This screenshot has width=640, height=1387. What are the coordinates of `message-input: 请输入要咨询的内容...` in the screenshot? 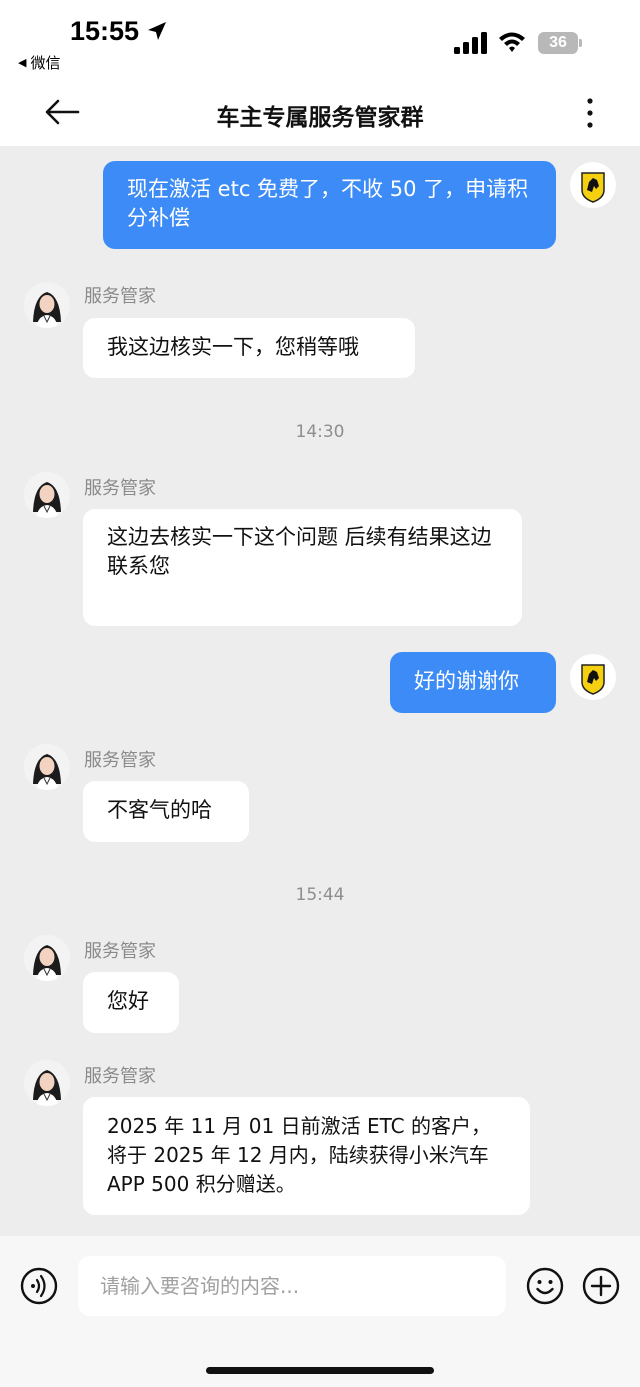 It's located at (292, 1286).